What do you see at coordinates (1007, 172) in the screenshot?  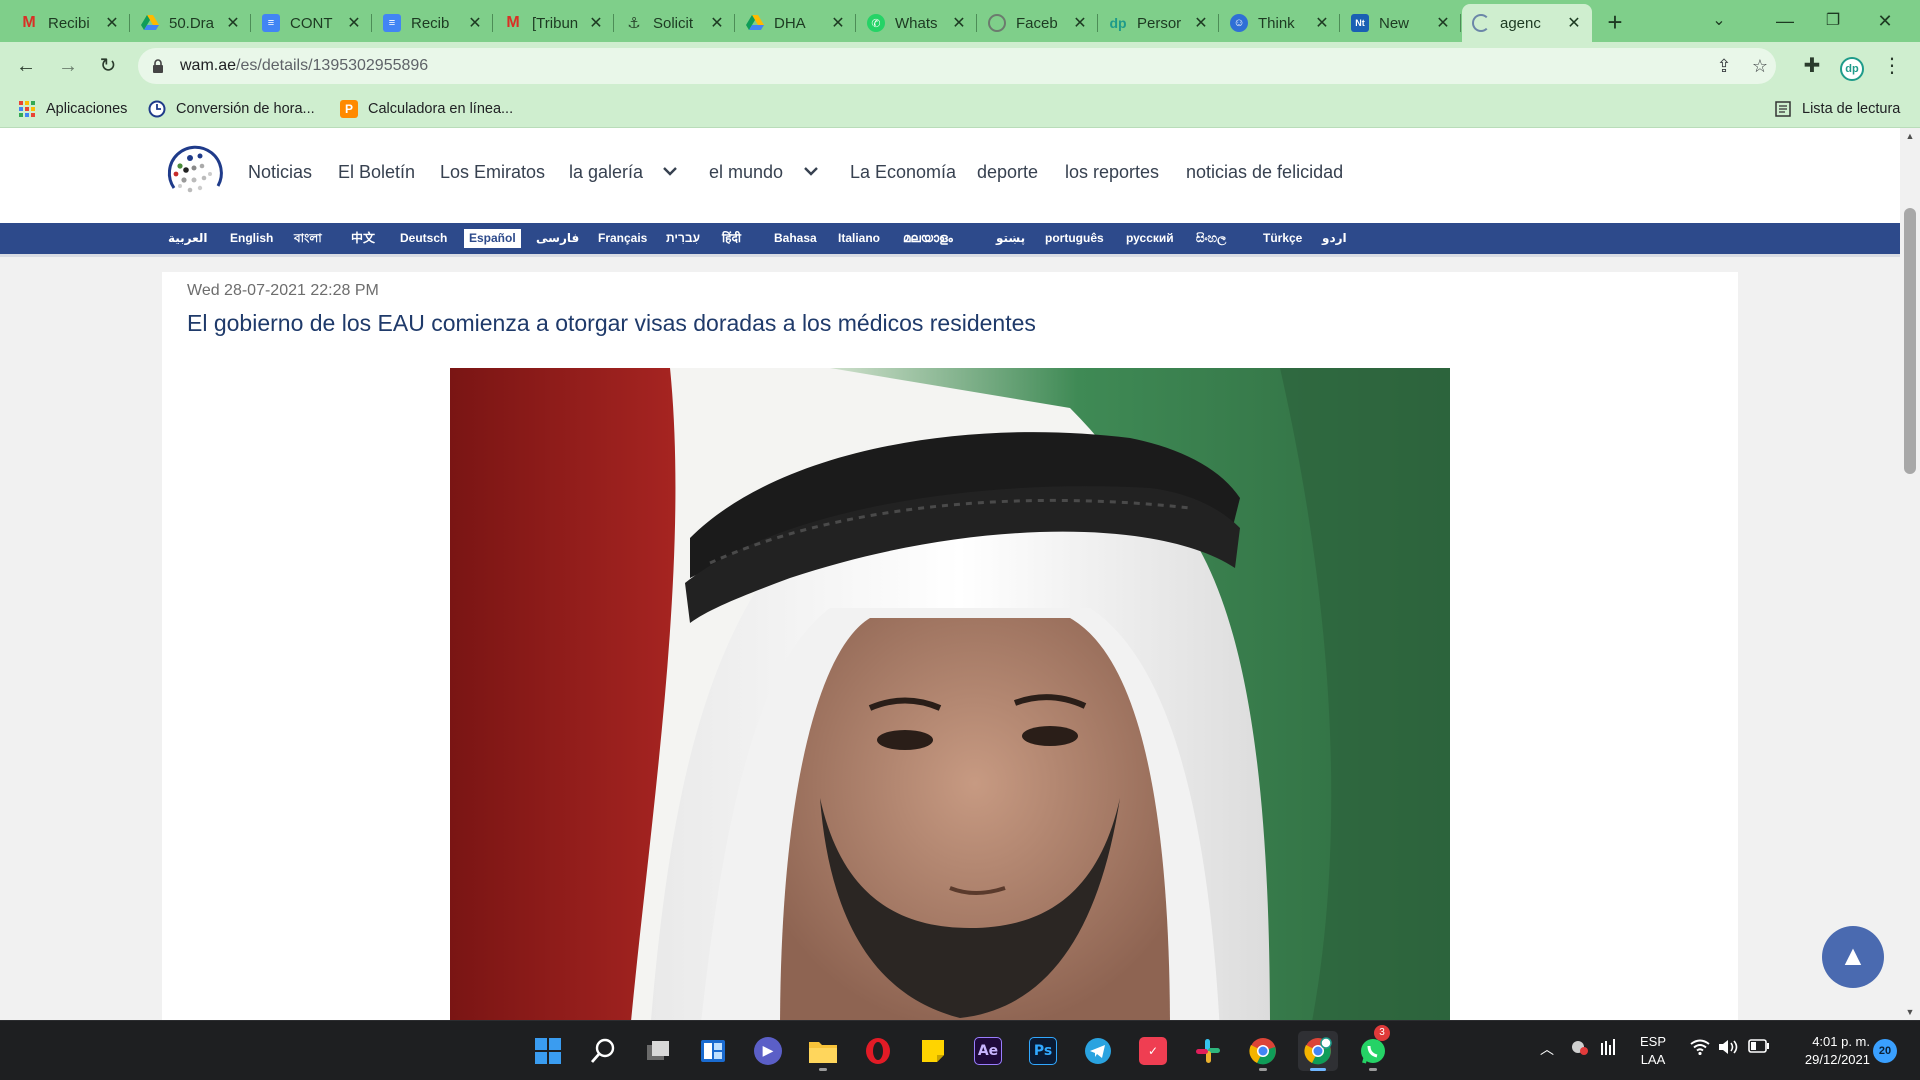 I see `nav-deporte: deporte` at bounding box center [1007, 172].